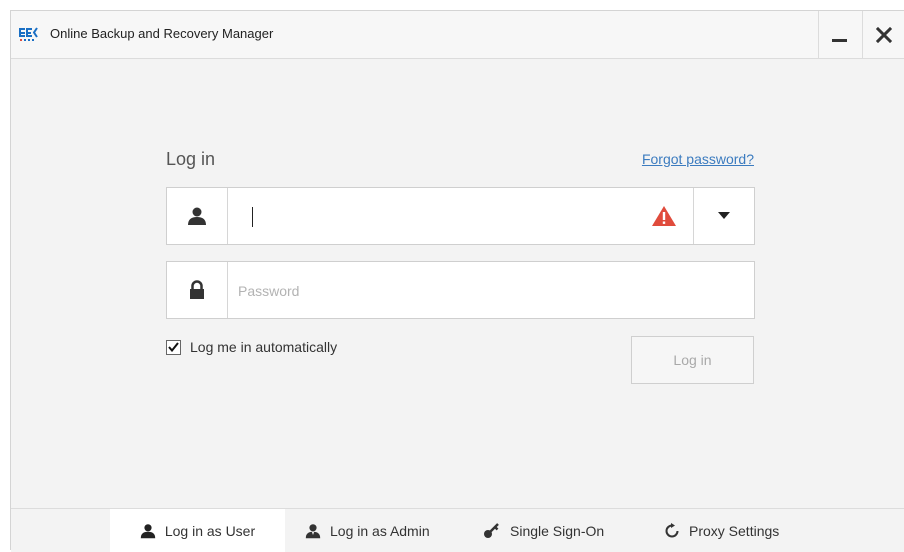  Describe the element at coordinates (491, 530) in the screenshot. I see `key-icon` at that location.